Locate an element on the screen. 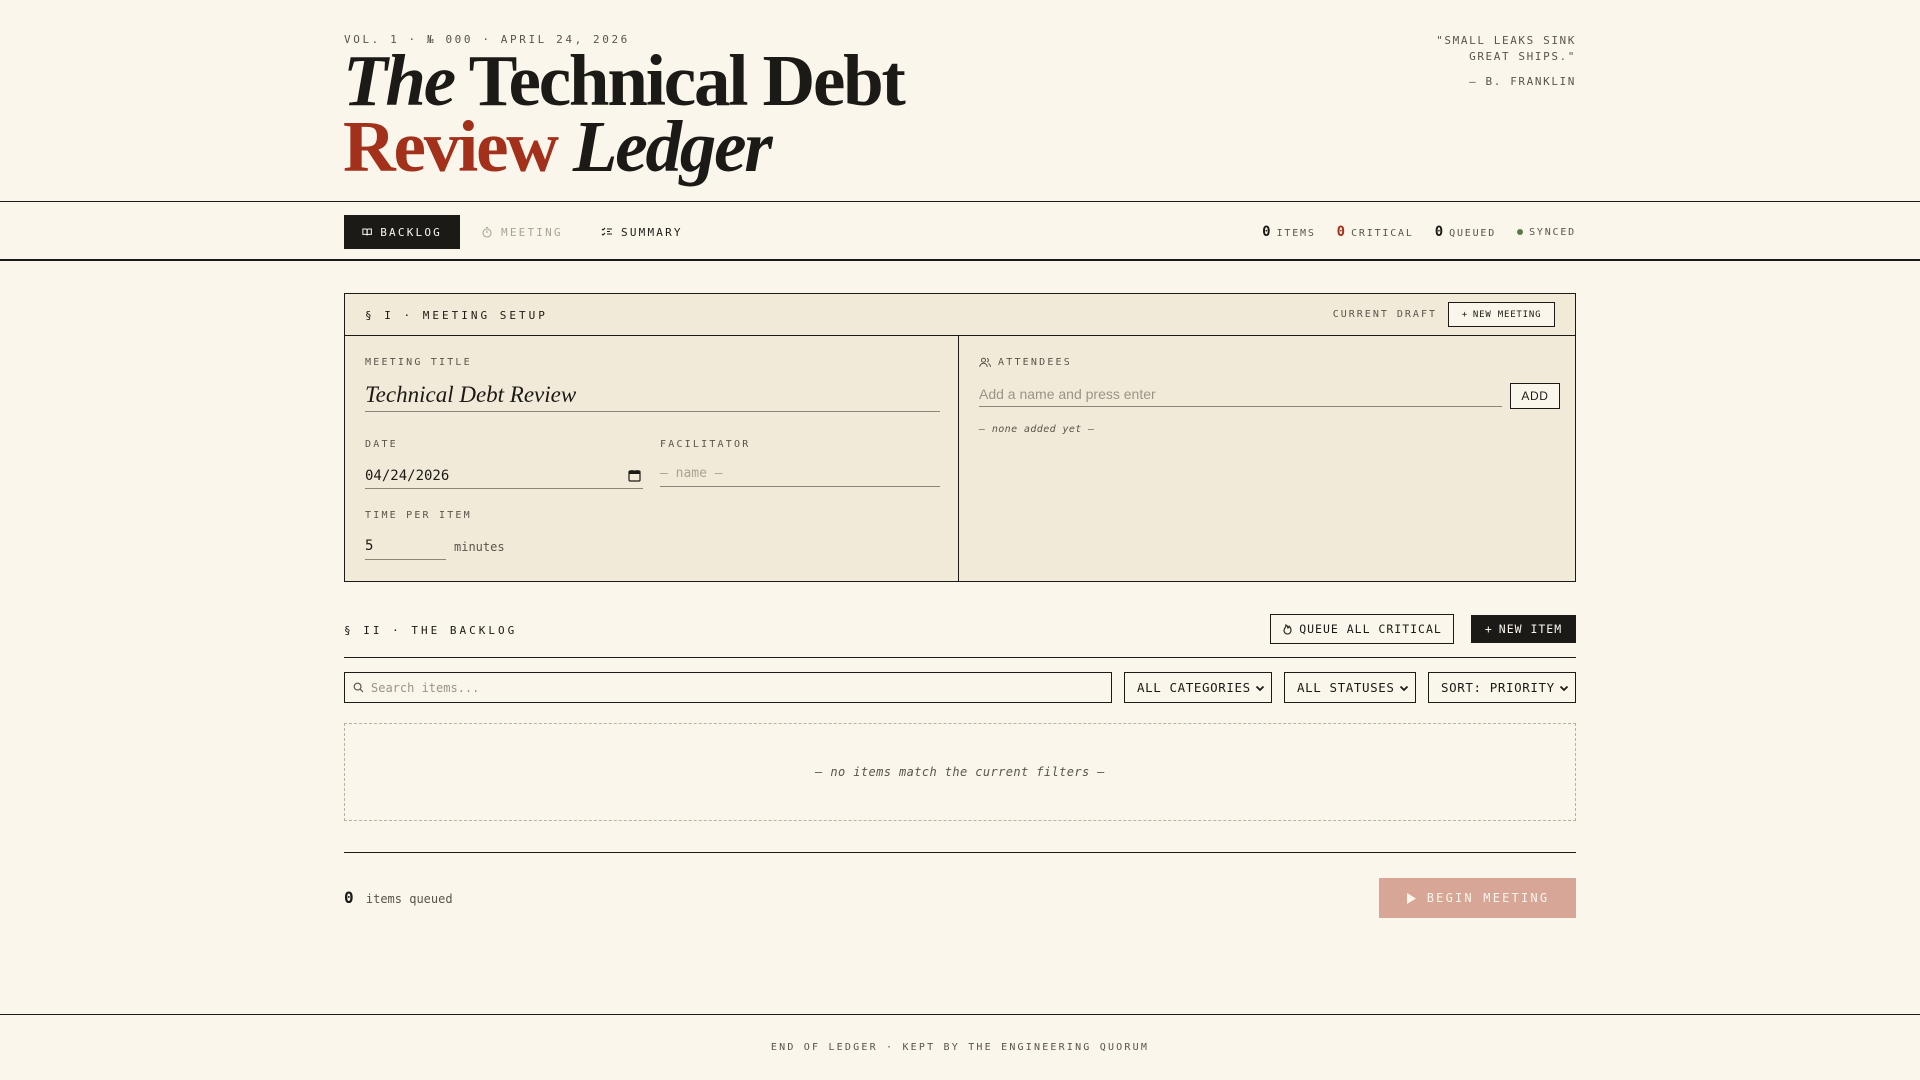 The width and height of the screenshot is (1920, 1080). new-item-label: NEW ITEM is located at coordinates (1530, 629).